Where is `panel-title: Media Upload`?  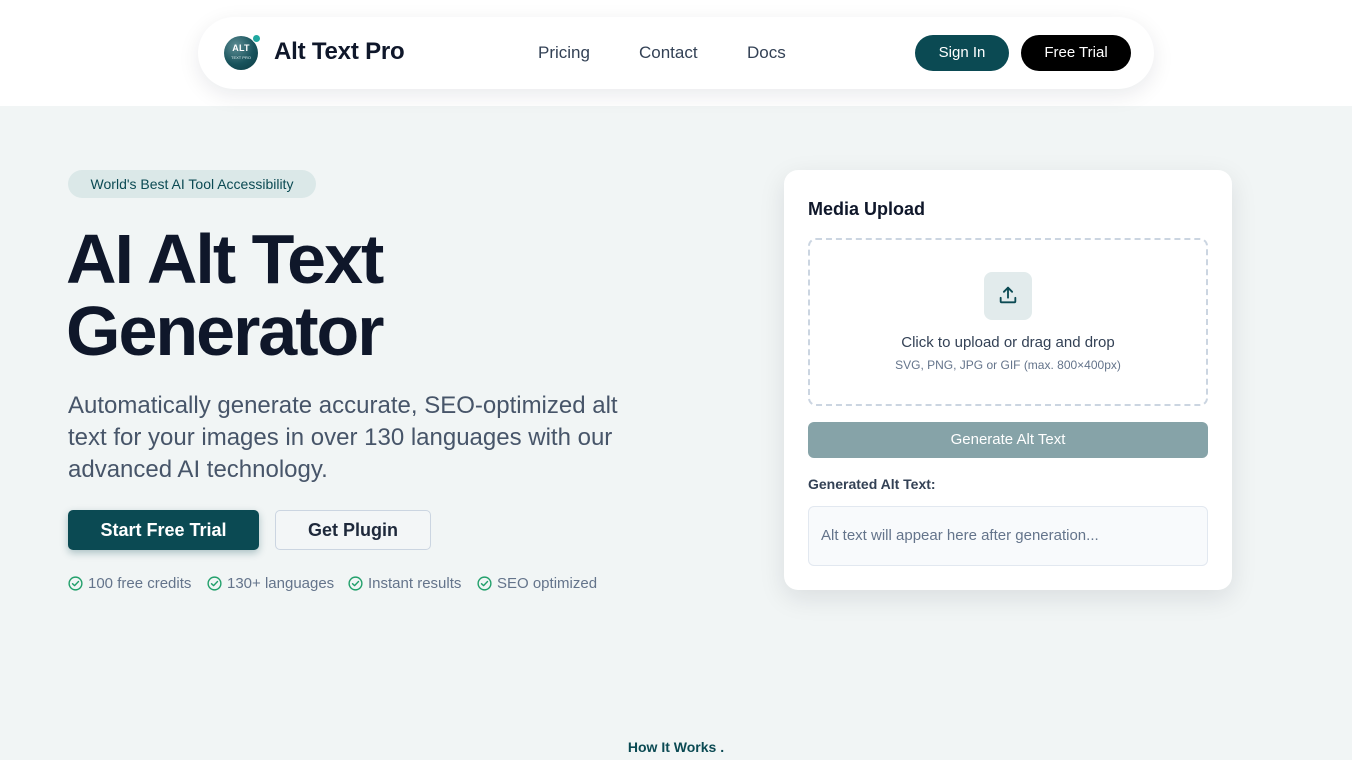 panel-title: Media Upload is located at coordinates (867, 209).